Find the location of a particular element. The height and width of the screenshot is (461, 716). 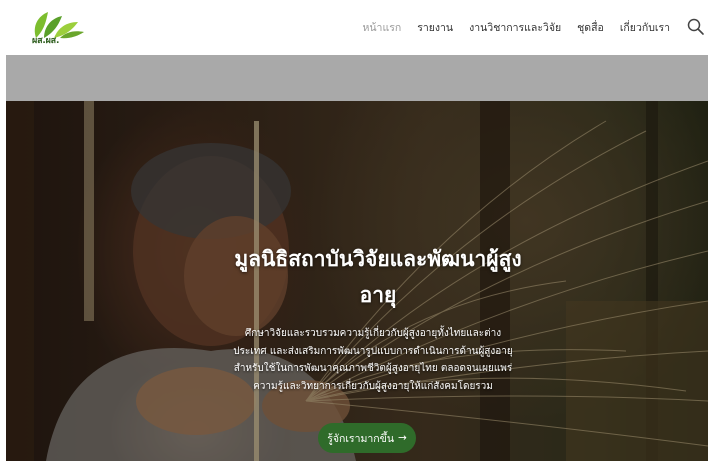

search-icon is located at coordinates (696, 27).